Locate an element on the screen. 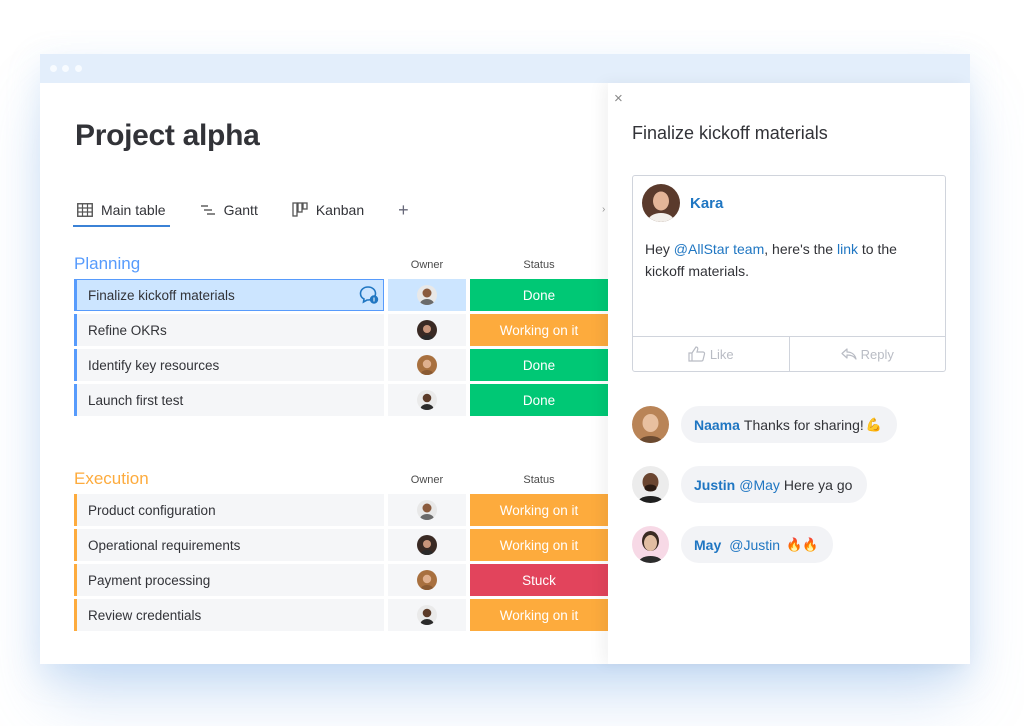 Image resolution: width=1024 pixels, height=726 pixels. panel-title: Finalize kickoff materials is located at coordinates (730, 133).